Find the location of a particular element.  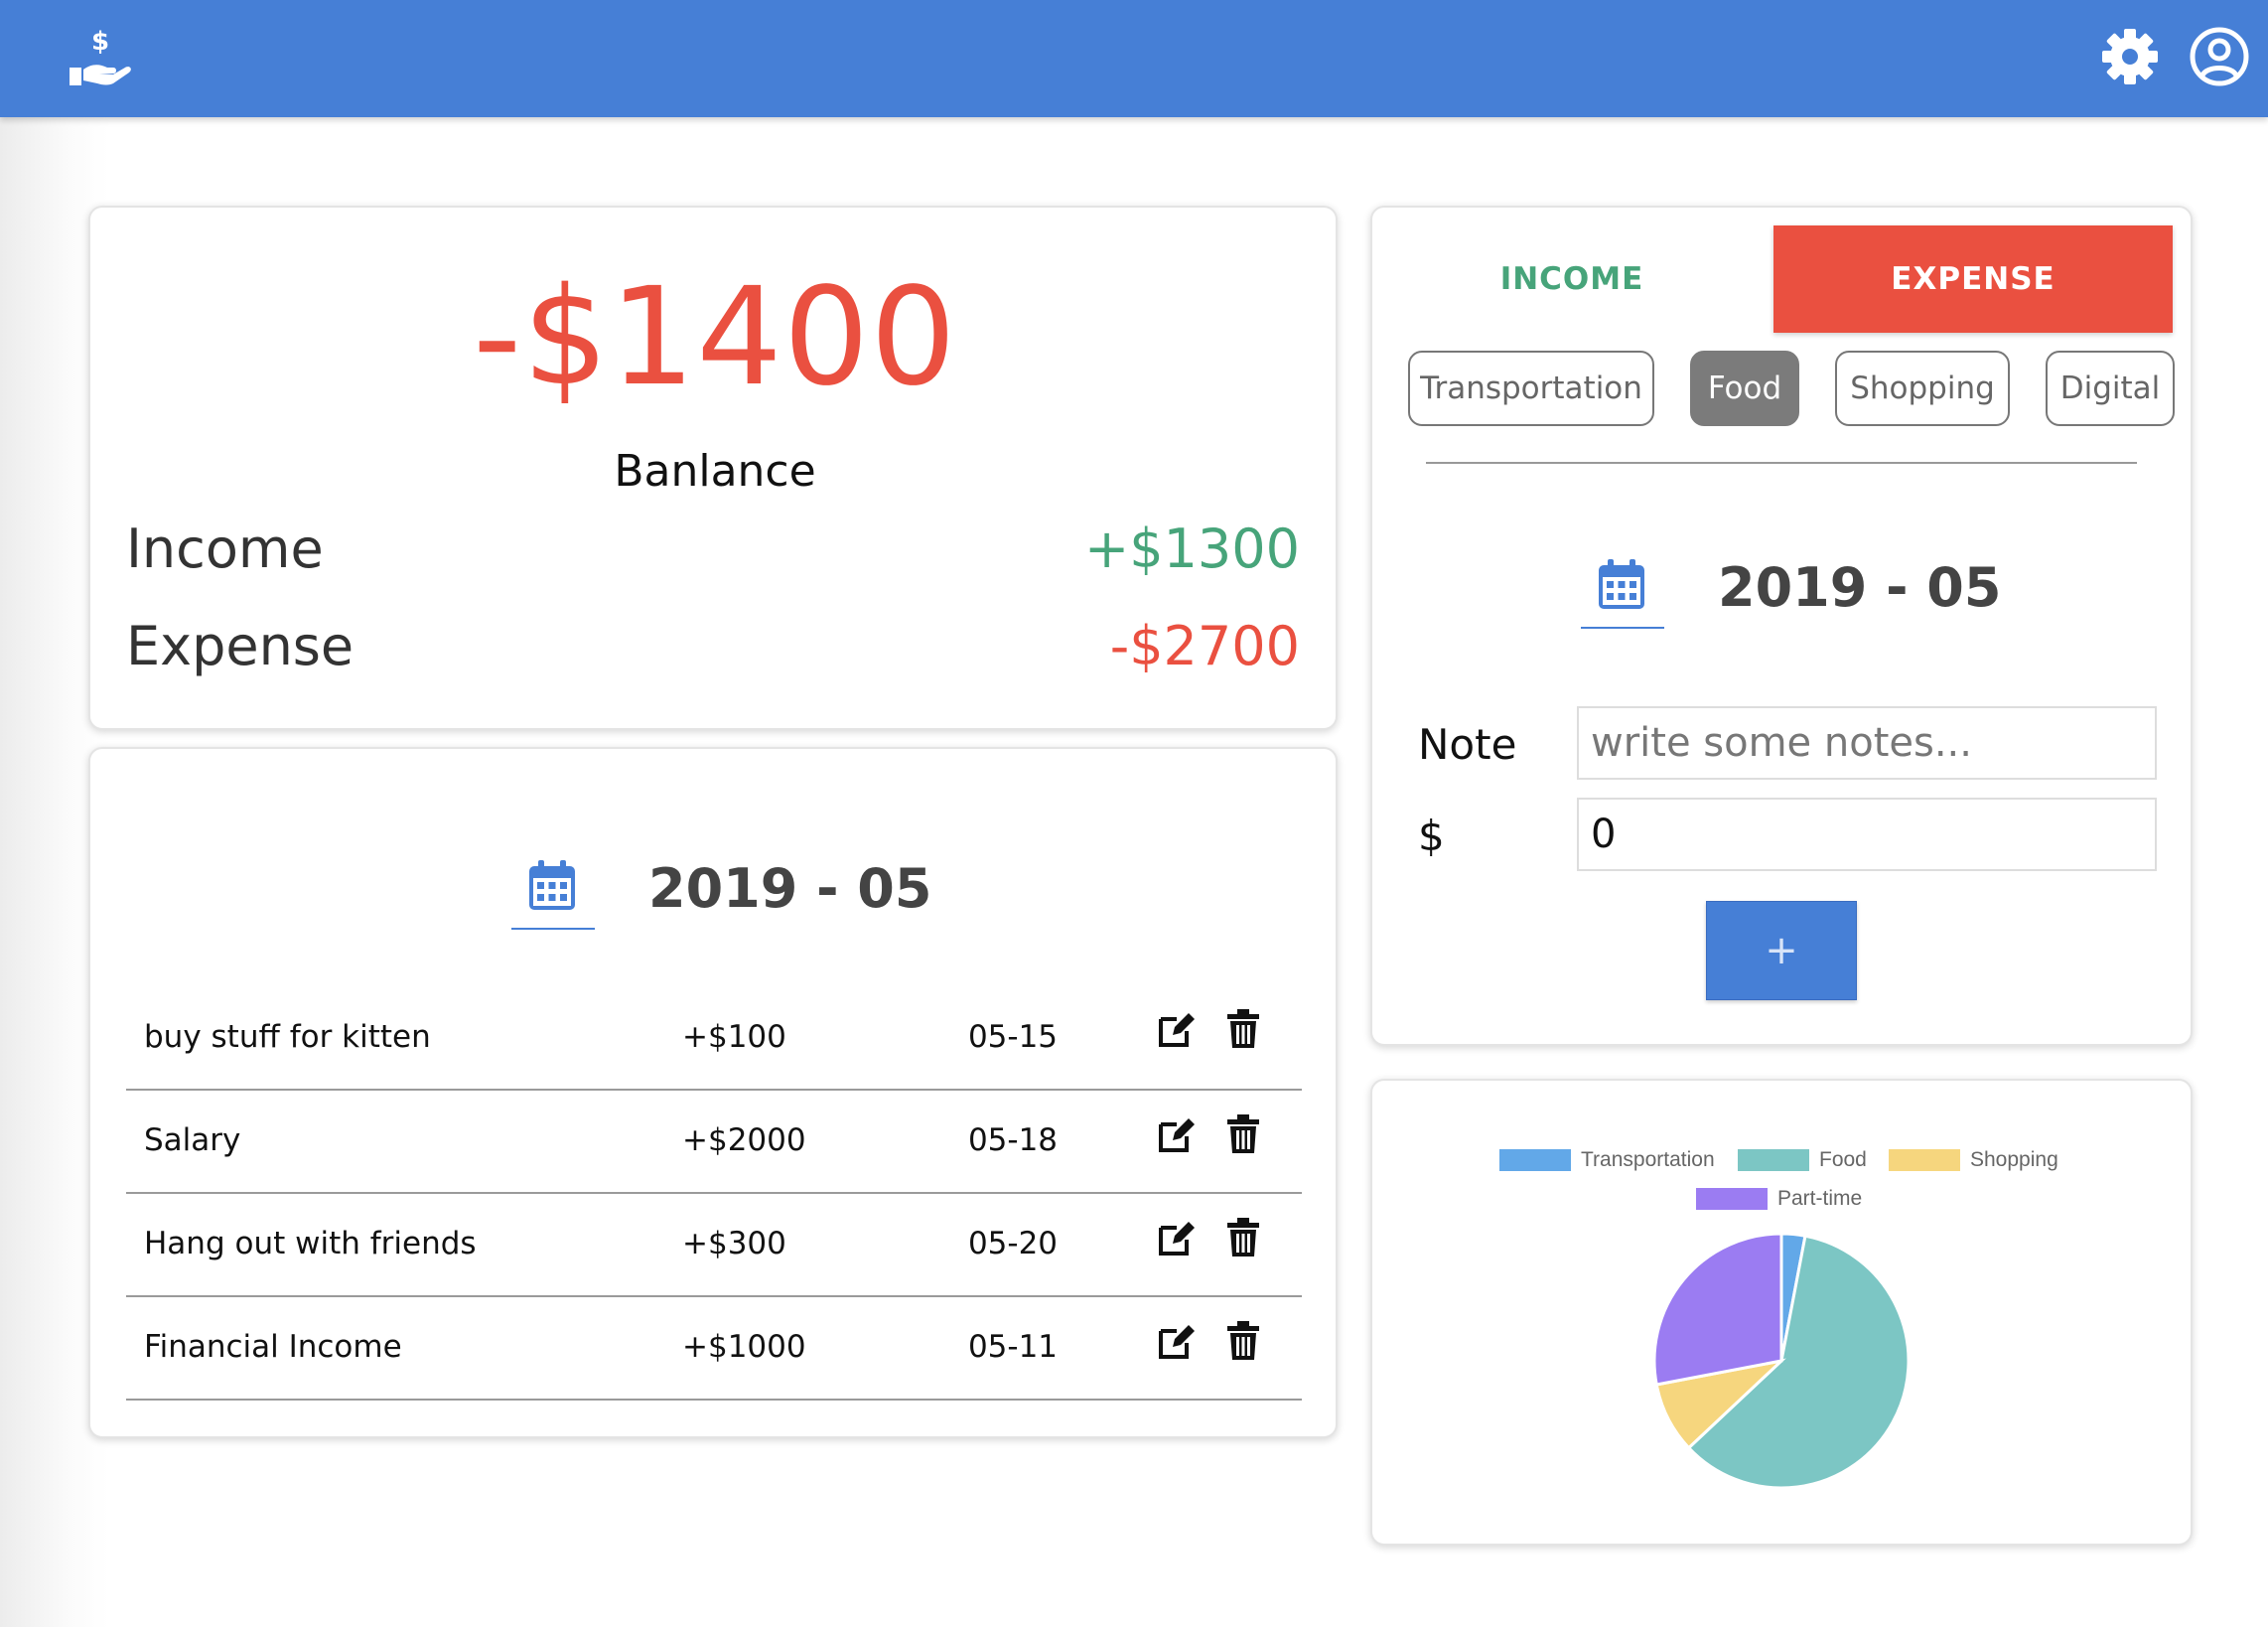

selected-month: 2019 - 05 is located at coordinates (790, 888).